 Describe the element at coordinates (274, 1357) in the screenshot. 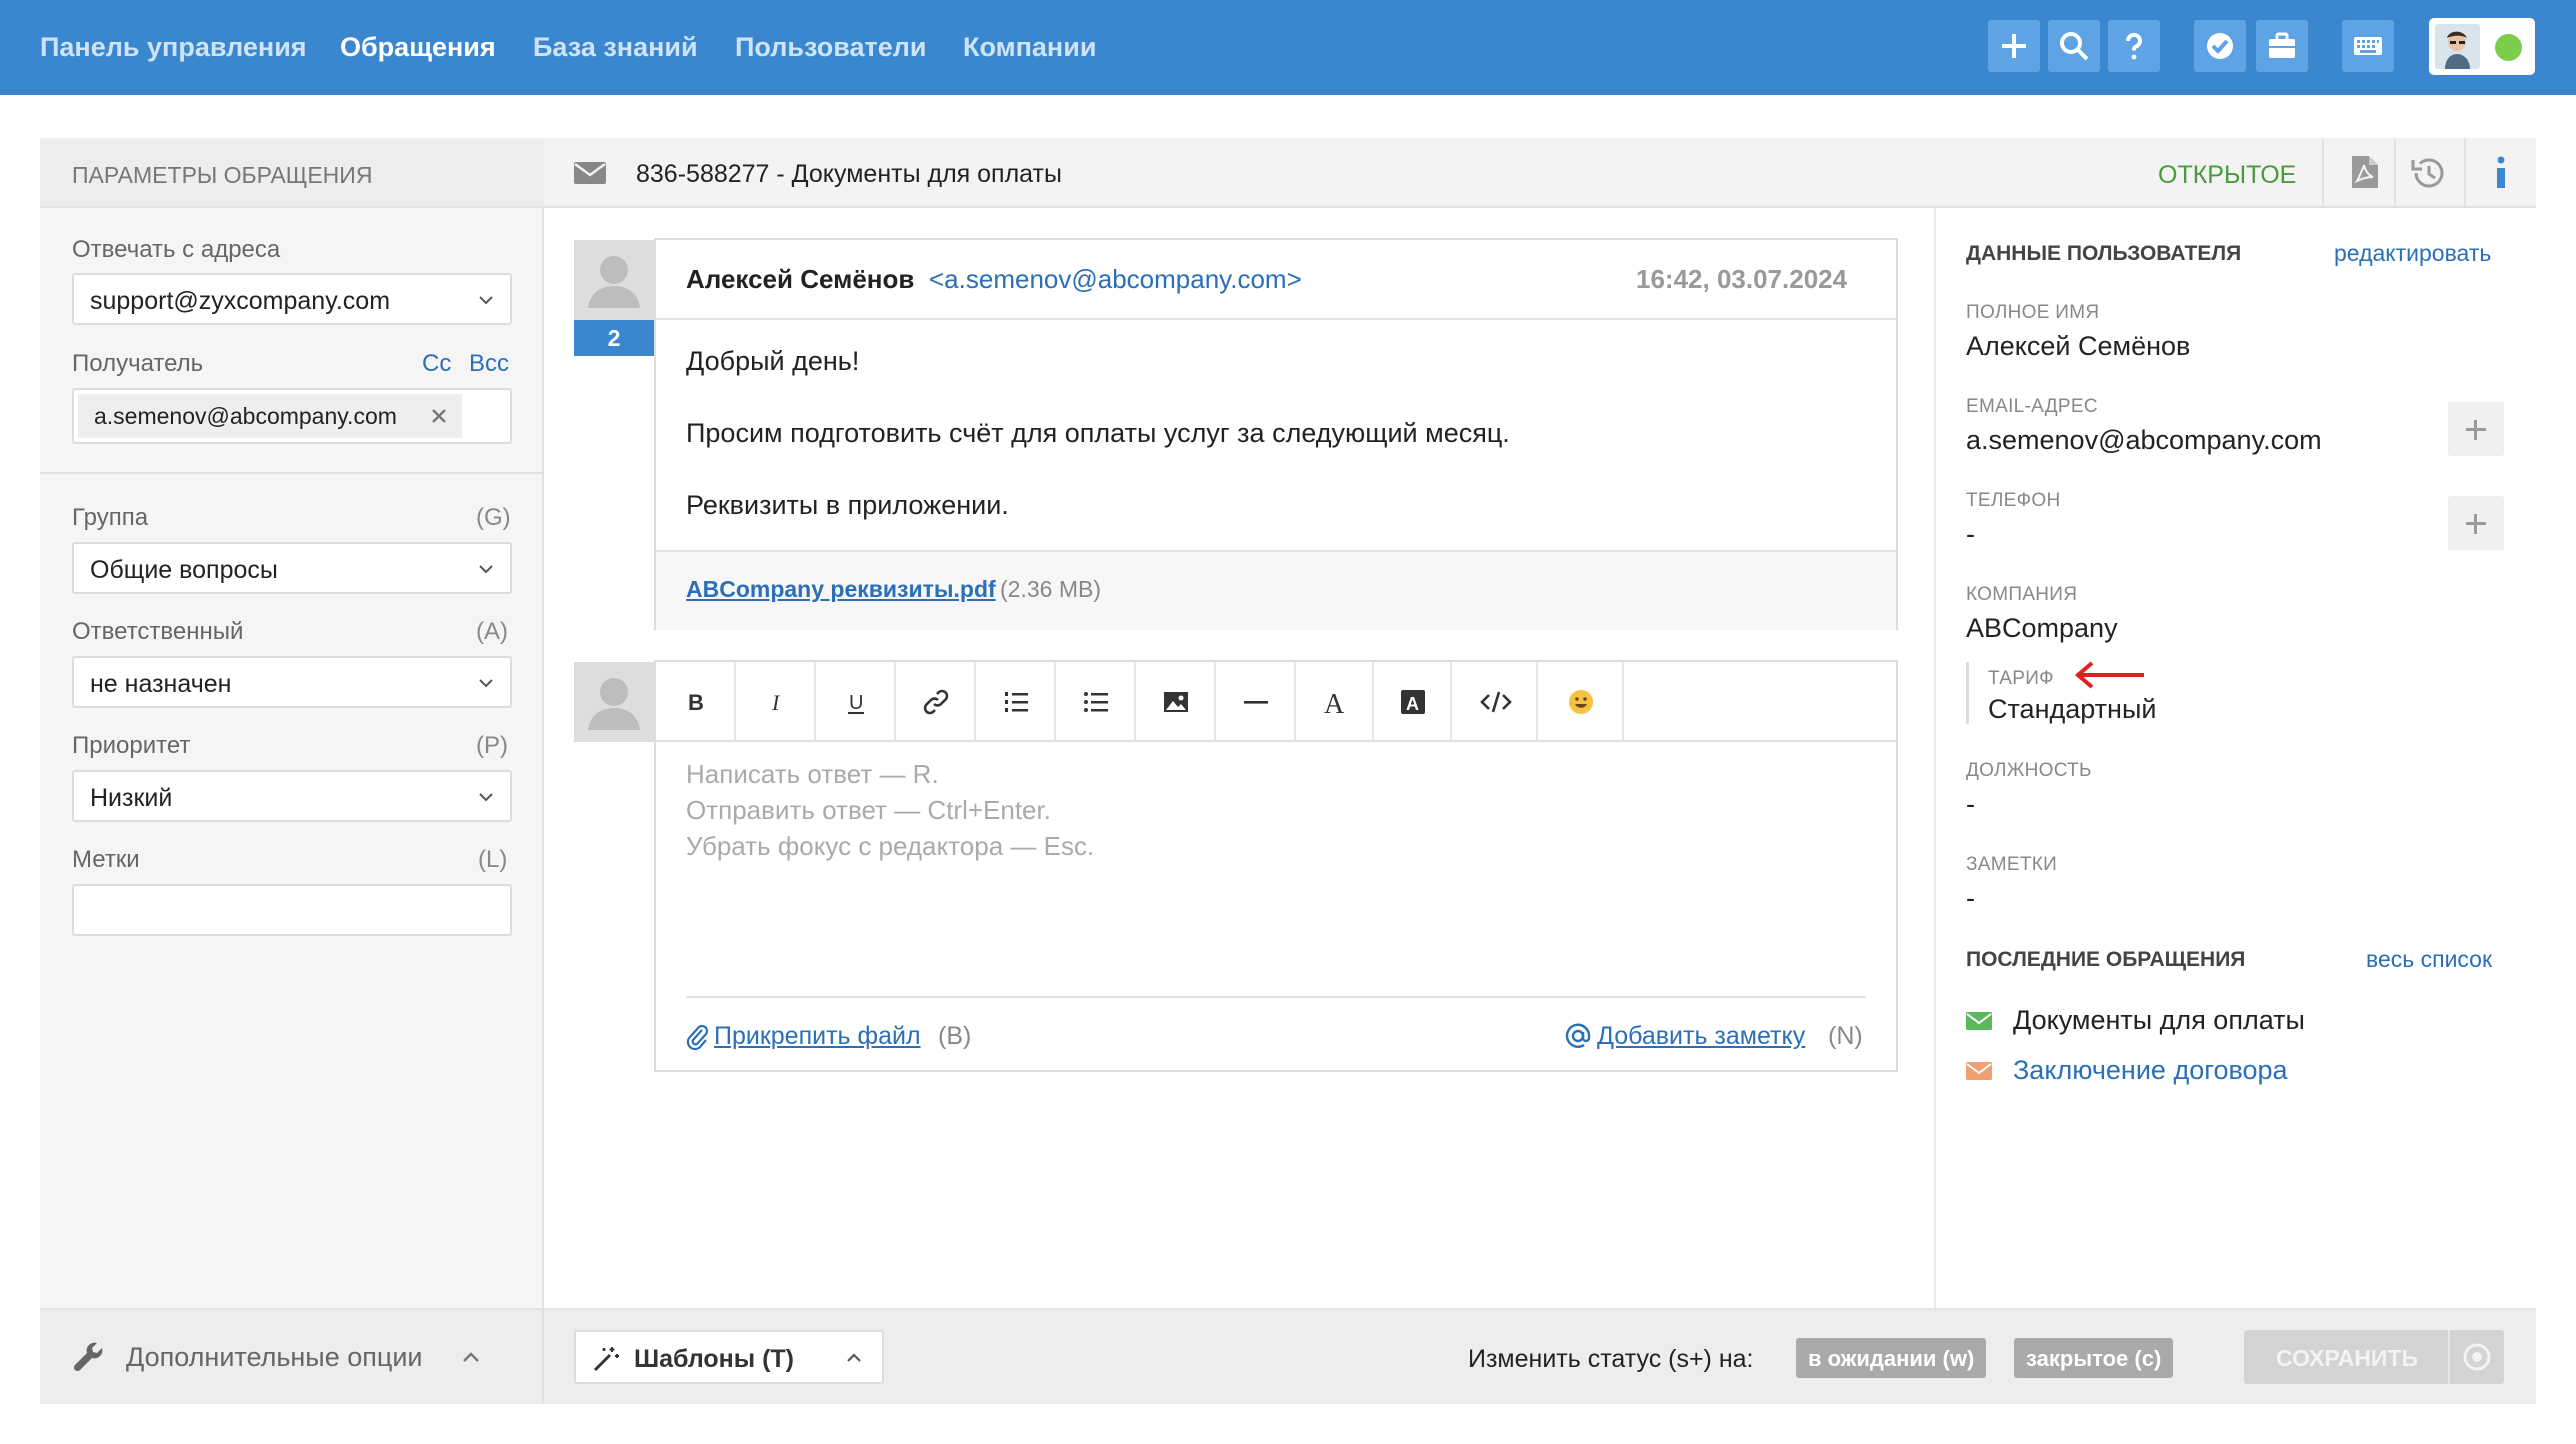

I see `more-options-toggle: Дополнительные опции` at that location.